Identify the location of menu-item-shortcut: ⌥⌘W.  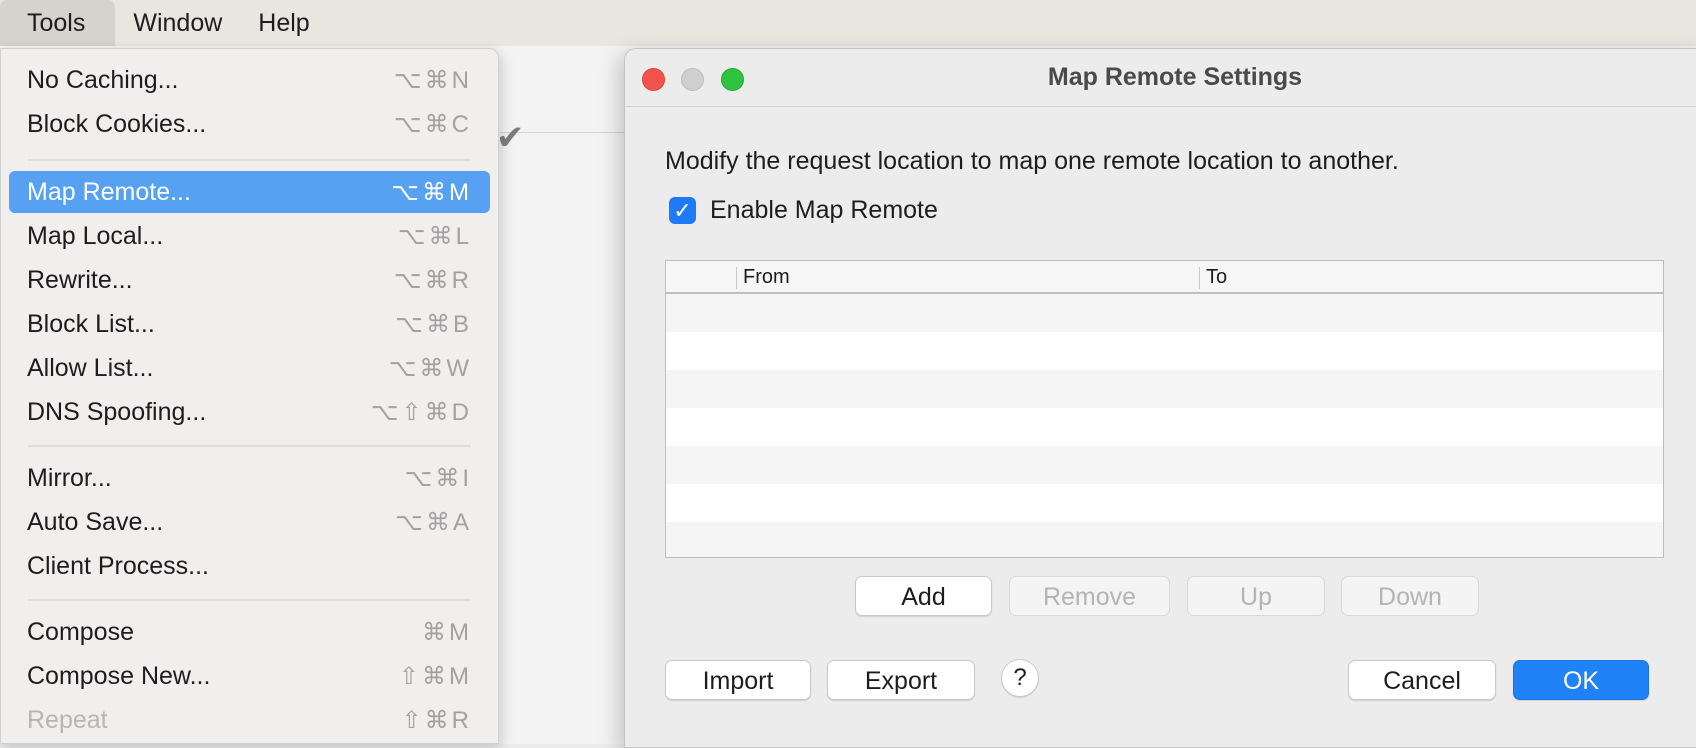
(430, 368).